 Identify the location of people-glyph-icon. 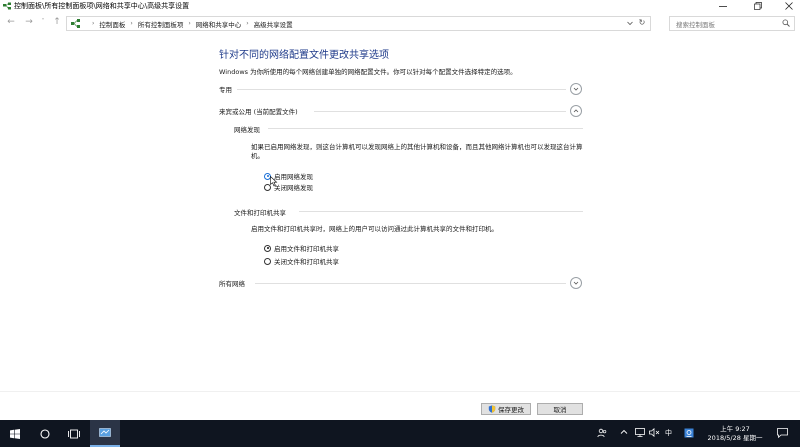
(602, 433).